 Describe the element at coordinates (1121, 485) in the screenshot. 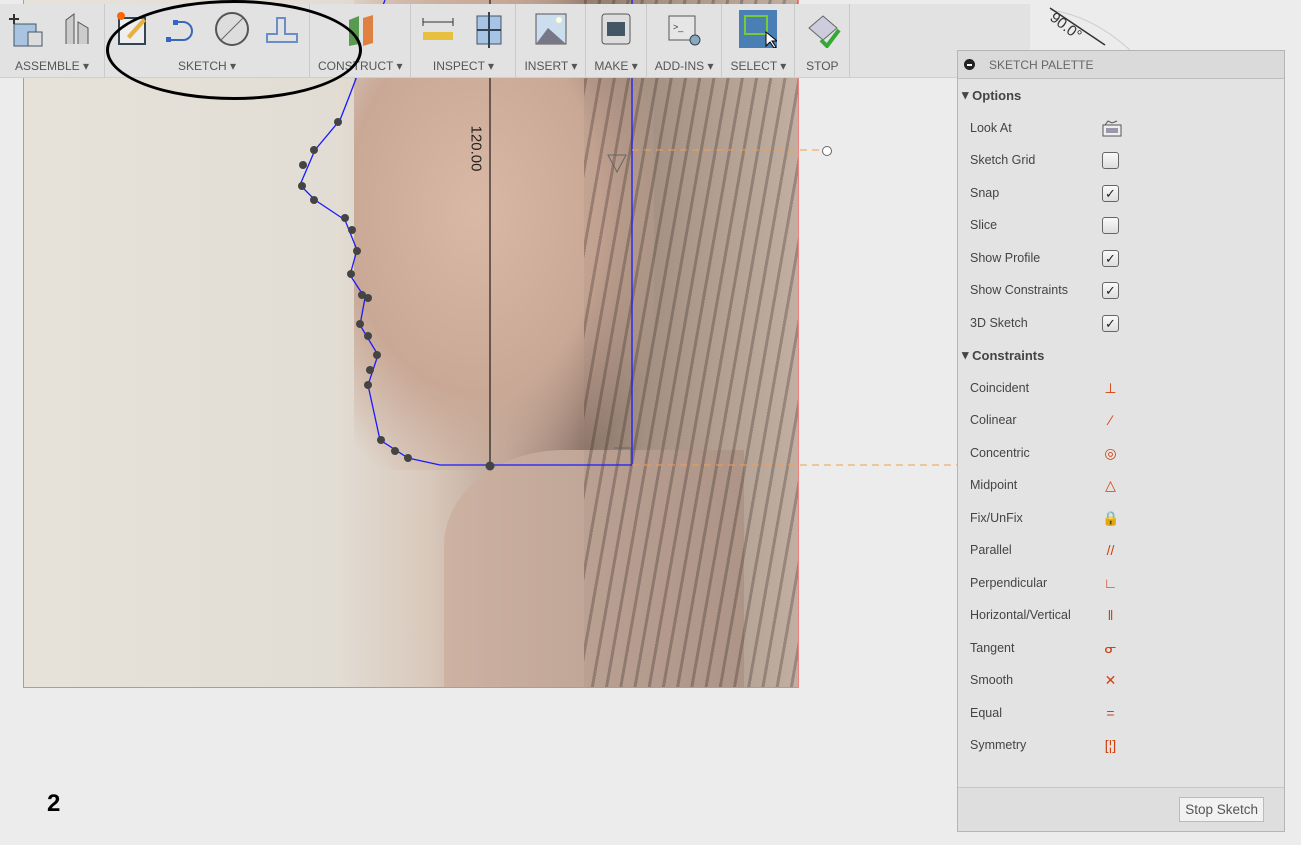

I see `constraint-midpoint: Midpoint △` at that location.